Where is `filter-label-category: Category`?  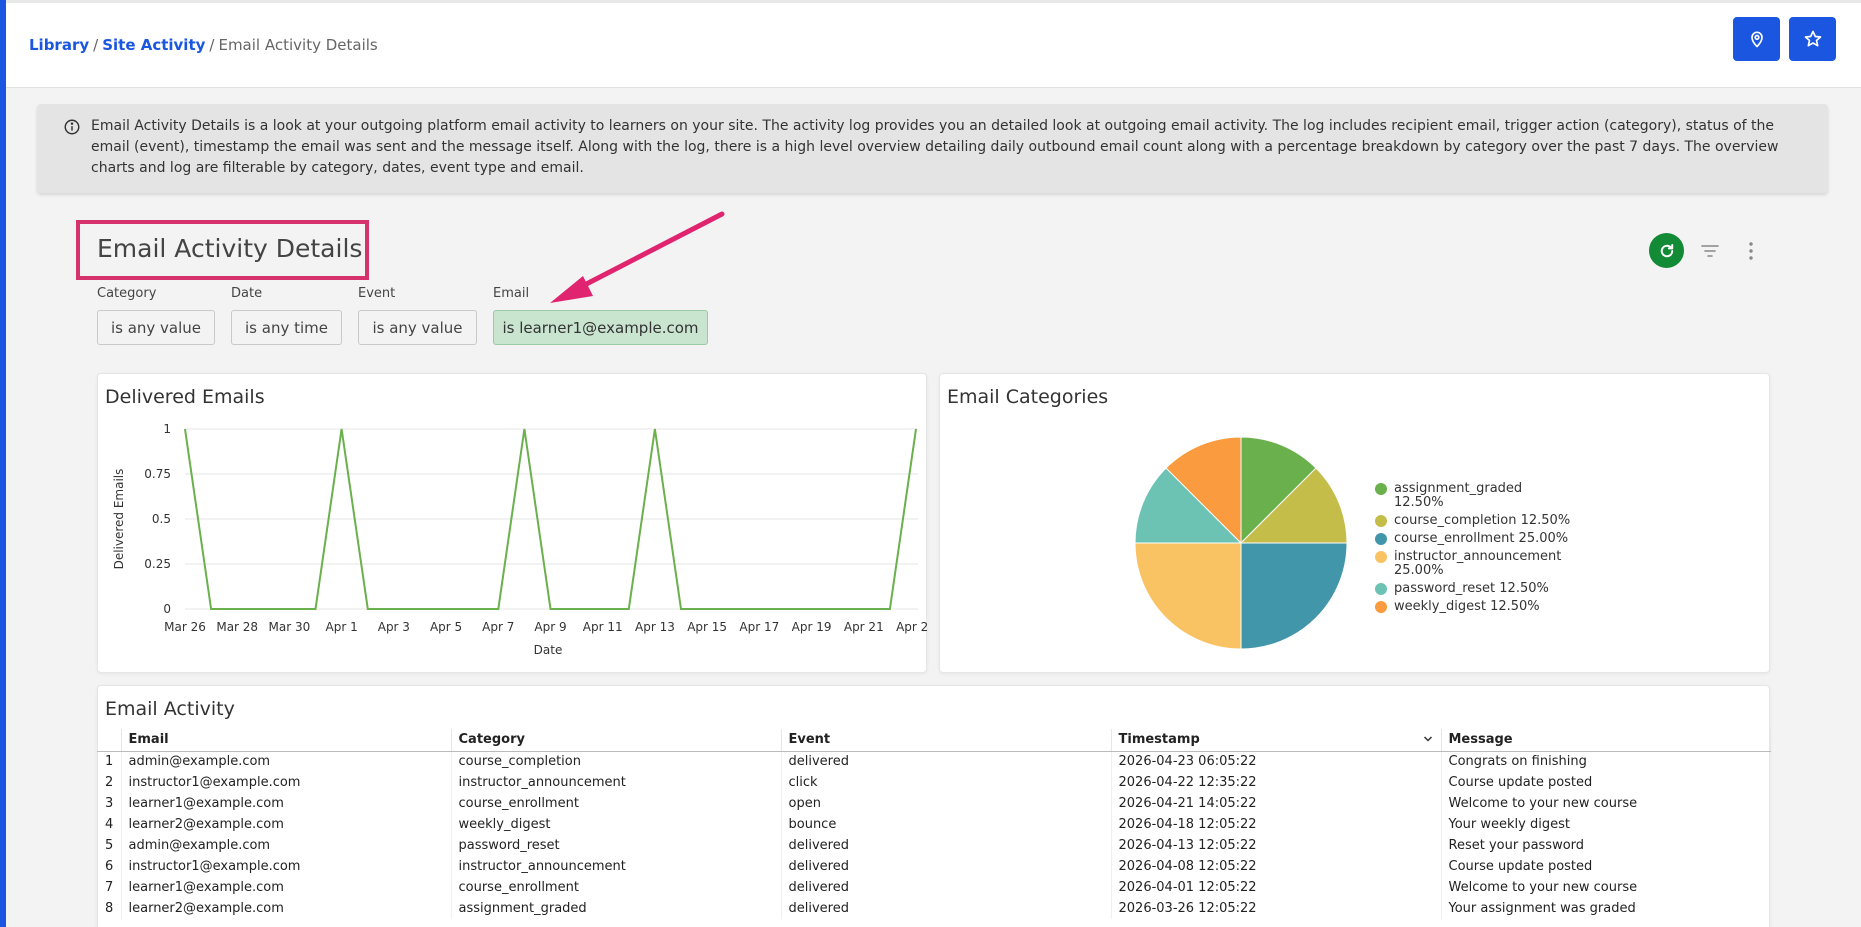
filter-label-category: Category is located at coordinates (127, 293).